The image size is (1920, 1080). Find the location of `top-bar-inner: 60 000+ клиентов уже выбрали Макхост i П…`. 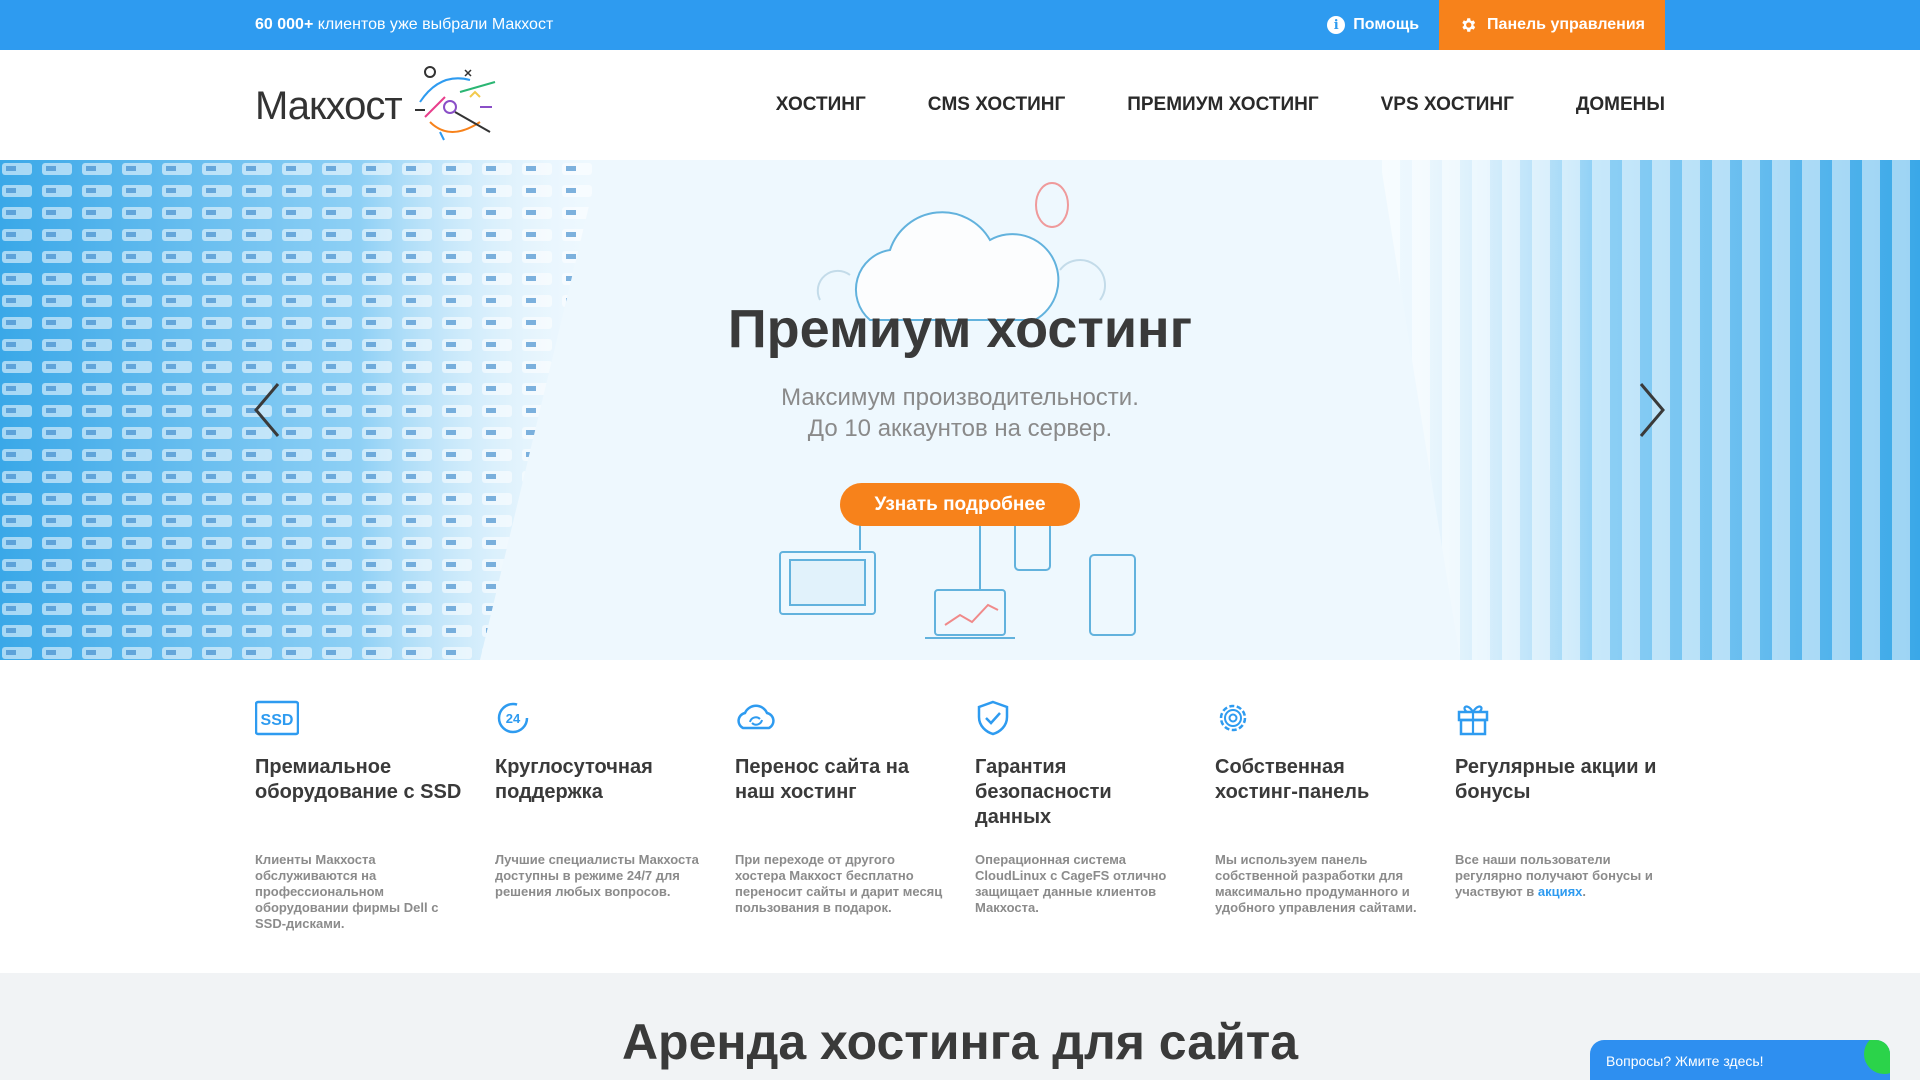

top-bar-inner: 60 000+ клиентов уже выбрали Макхост i П… is located at coordinates (960, 25).